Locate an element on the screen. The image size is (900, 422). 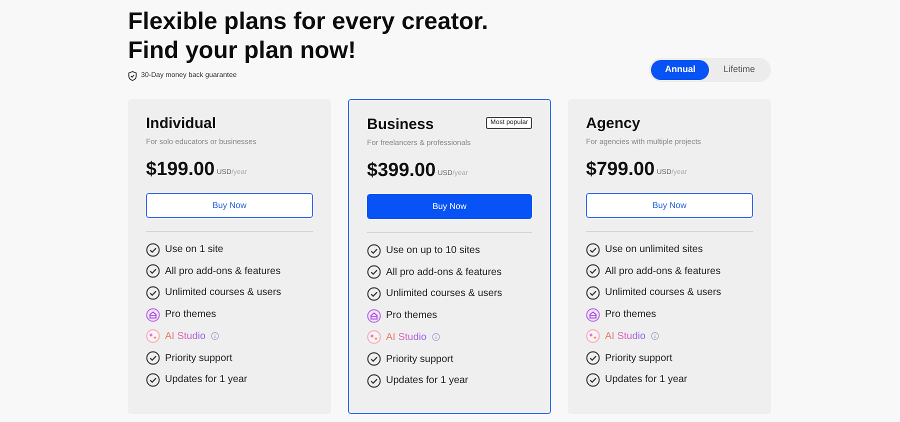
billing-tab: Lifetime is located at coordinates (739, 70).